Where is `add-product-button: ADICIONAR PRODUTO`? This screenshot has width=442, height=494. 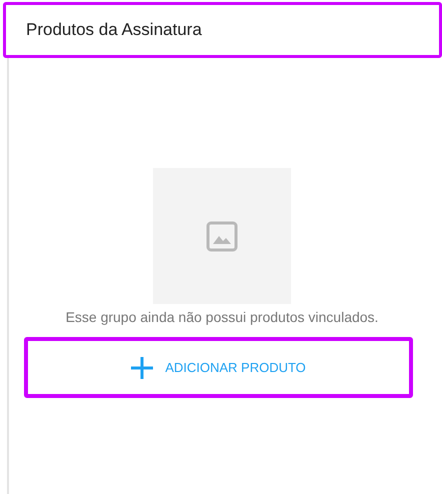
add-product-button: ADICIONAR PRODUTO is located at coordinates (218, 367).